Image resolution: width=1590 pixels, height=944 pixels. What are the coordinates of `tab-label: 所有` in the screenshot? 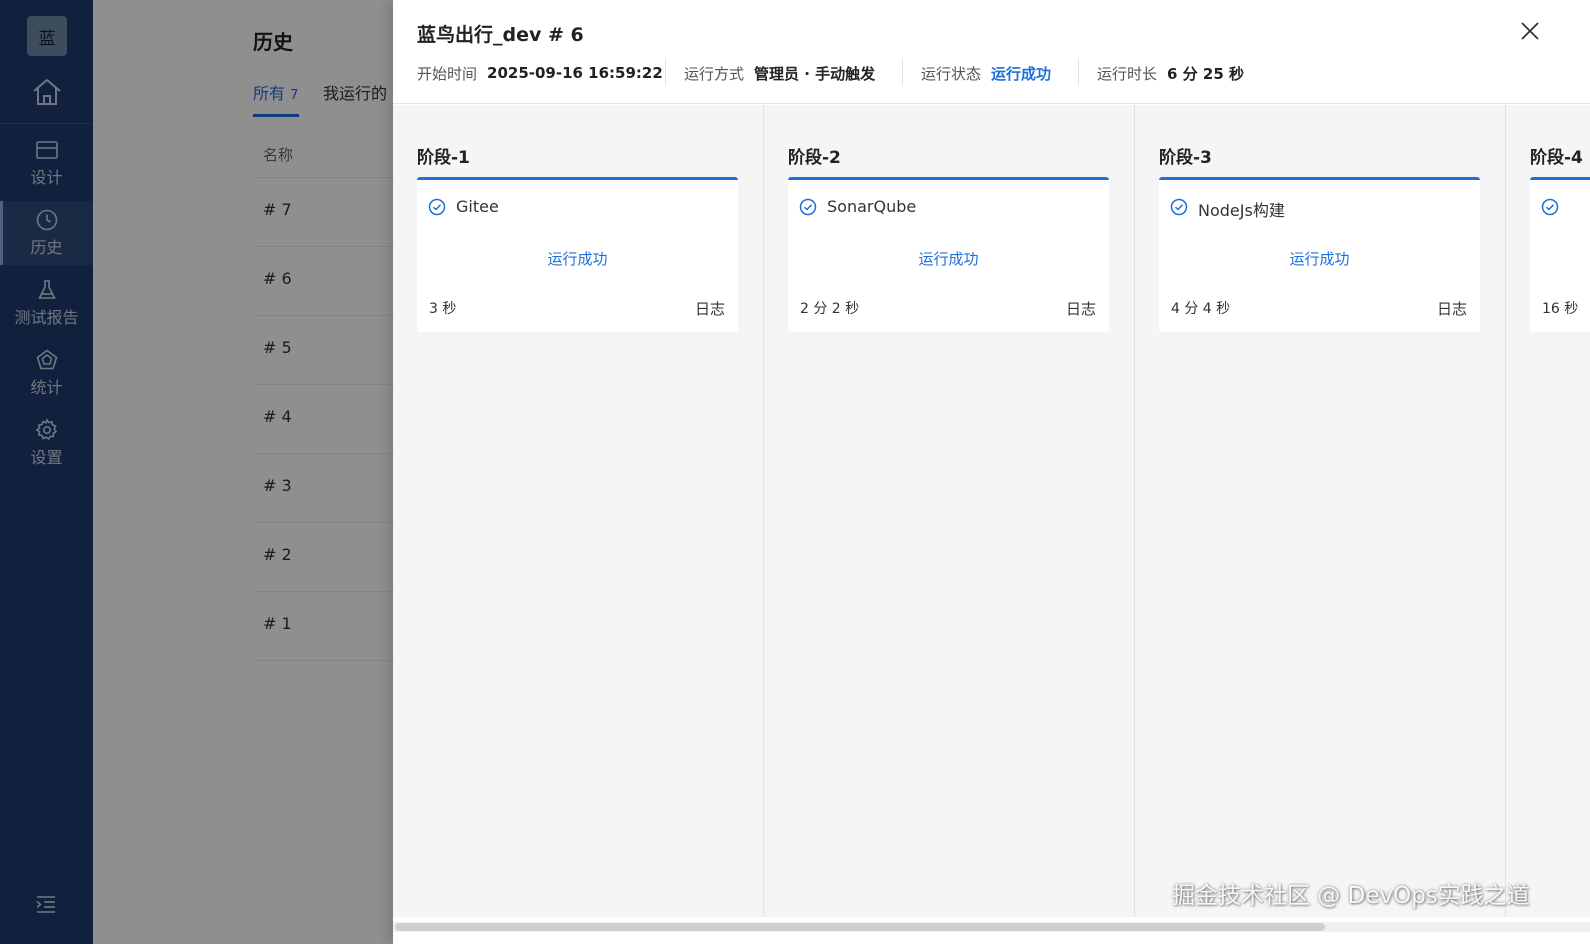 It's located at (269, 93).